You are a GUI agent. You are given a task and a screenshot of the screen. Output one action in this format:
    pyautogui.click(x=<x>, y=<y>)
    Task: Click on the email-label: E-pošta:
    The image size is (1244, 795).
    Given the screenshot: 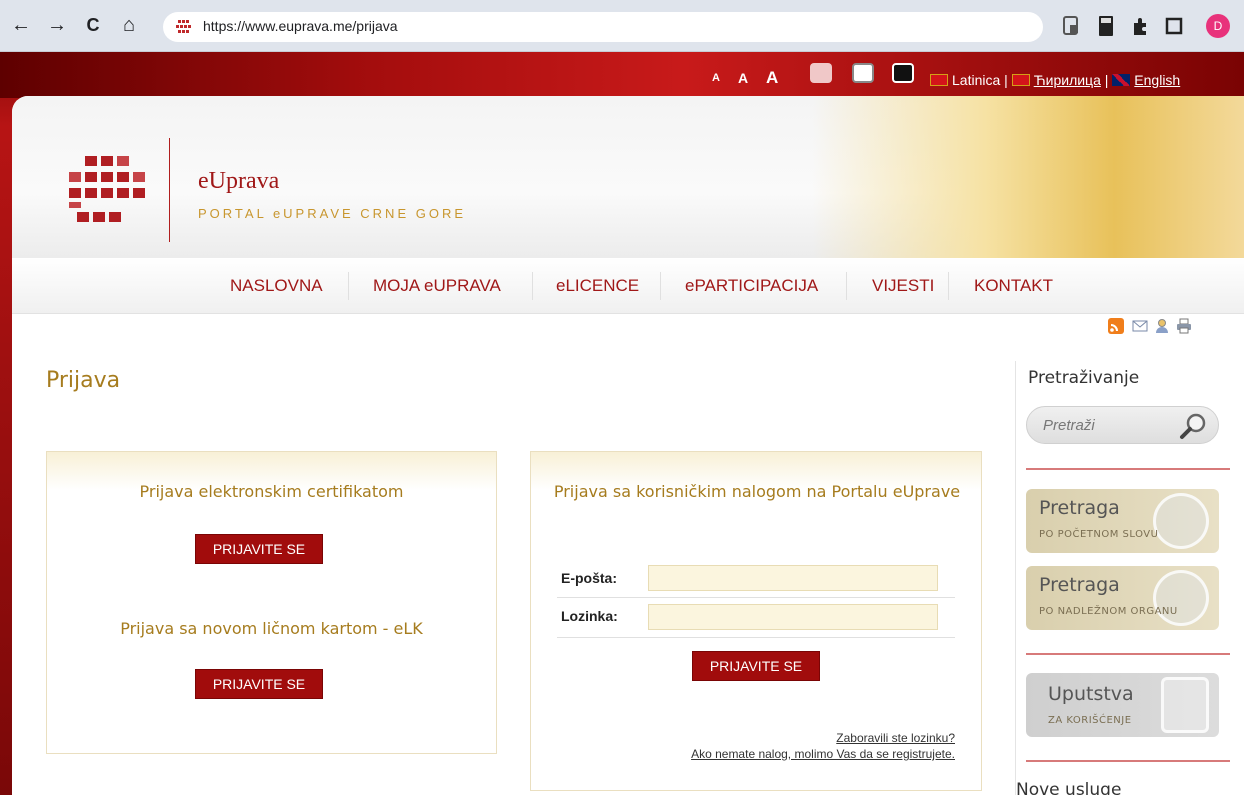 What is the action you would take?
    pyautogui.click(x=589, y=578)
    